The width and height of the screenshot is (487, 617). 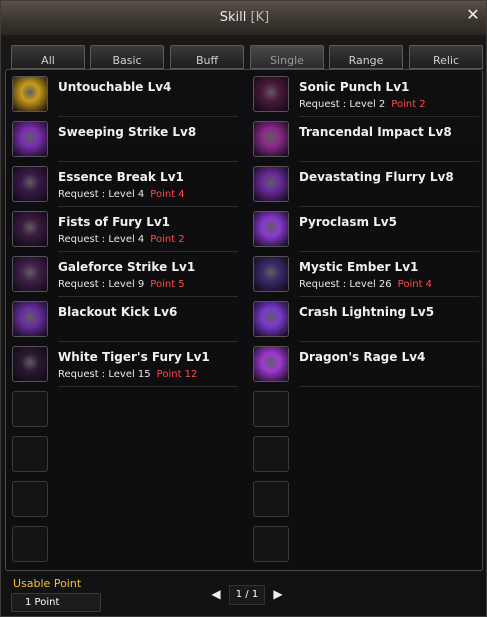 What do you see at coordinates (114, 222) in the screenshot?
I see `skill-name: Fists of Fury Lv1` at bounding box center [114, 222].